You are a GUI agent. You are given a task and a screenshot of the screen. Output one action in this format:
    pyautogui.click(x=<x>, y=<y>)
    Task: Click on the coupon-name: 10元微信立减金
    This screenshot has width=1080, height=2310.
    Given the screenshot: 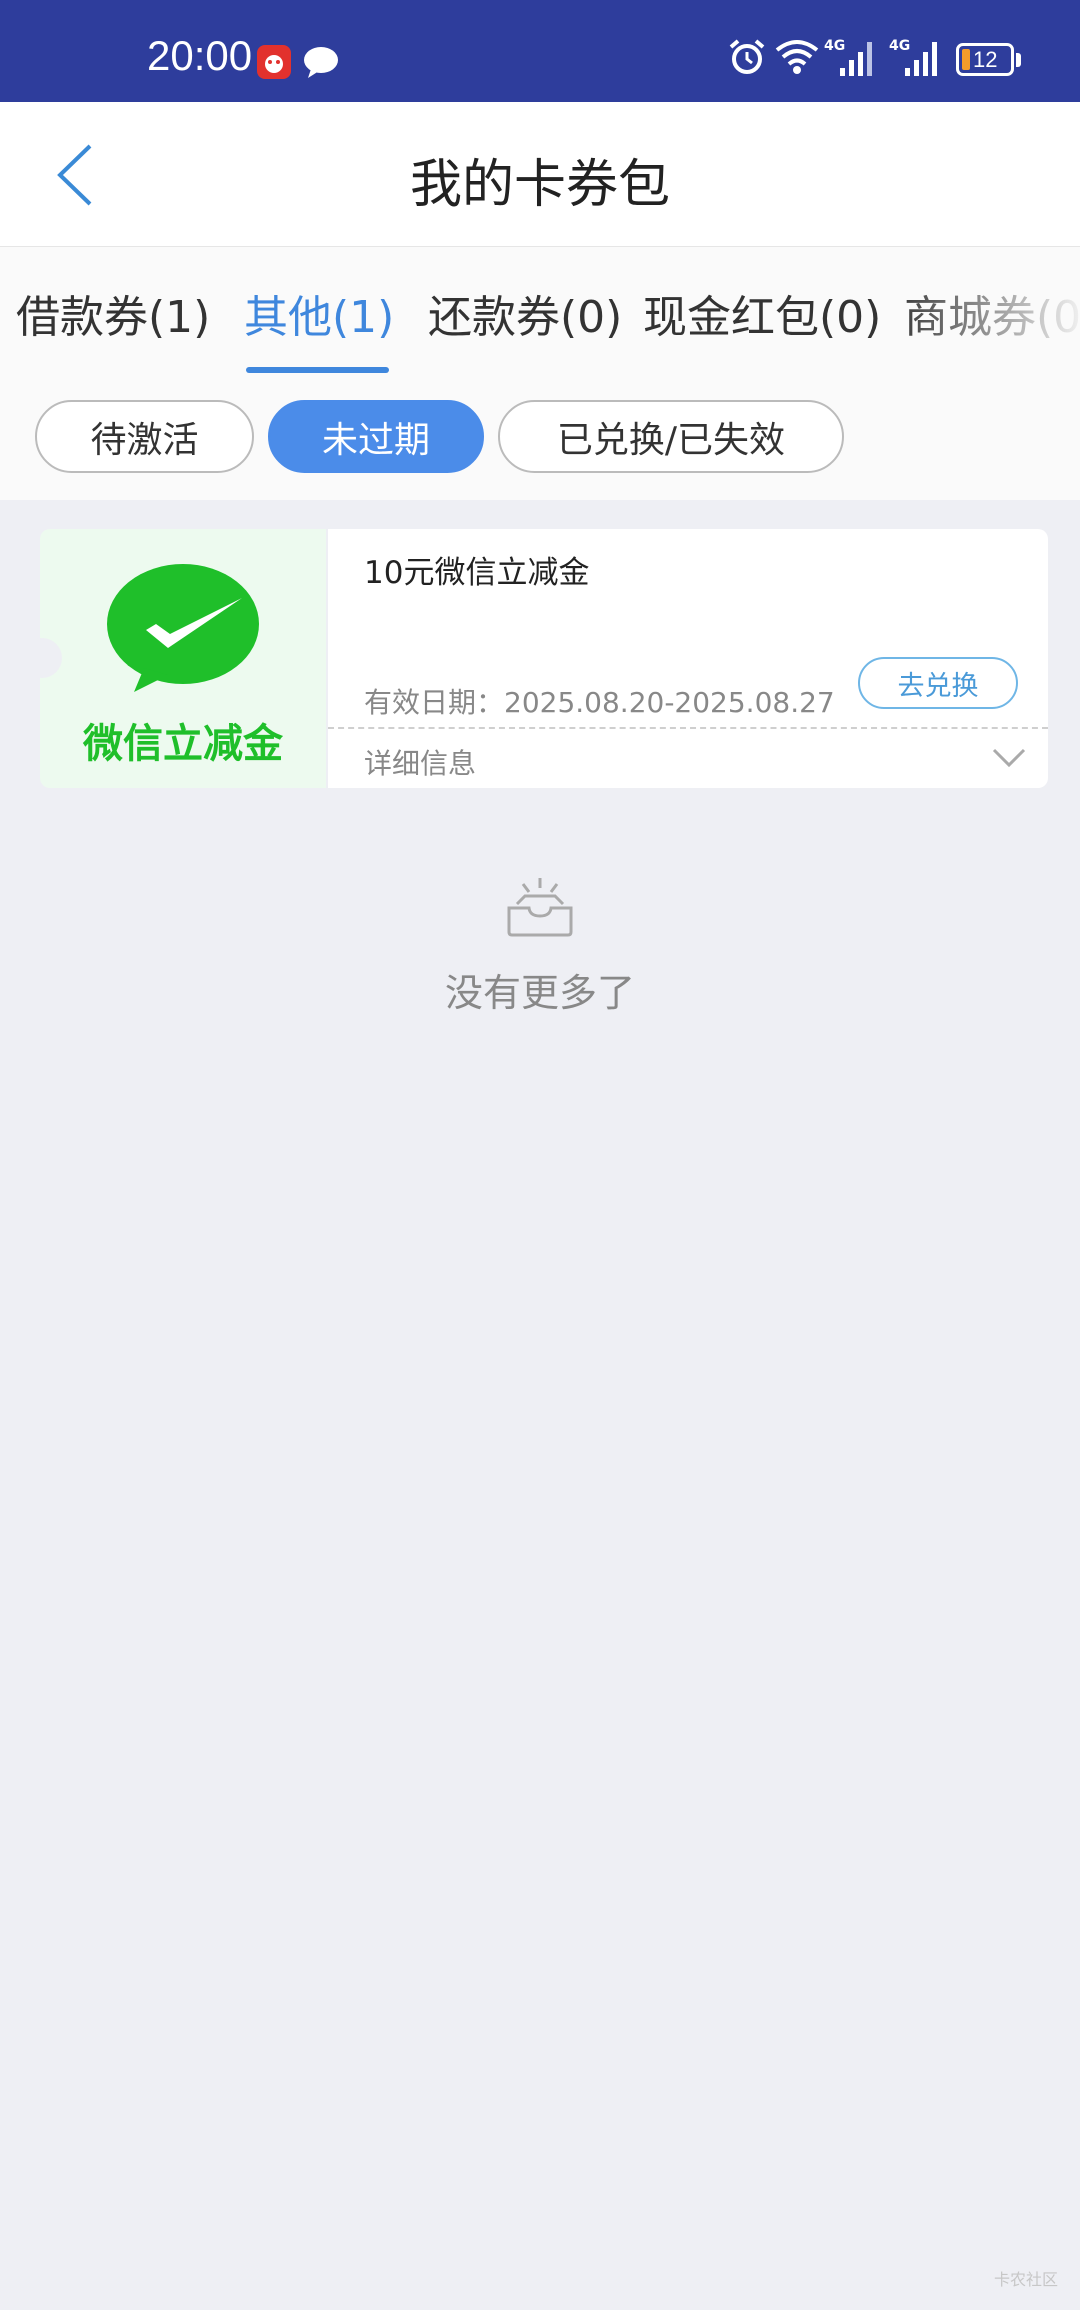 What is the action you would take?
    pyautogui.click(x=477, y=573)
    